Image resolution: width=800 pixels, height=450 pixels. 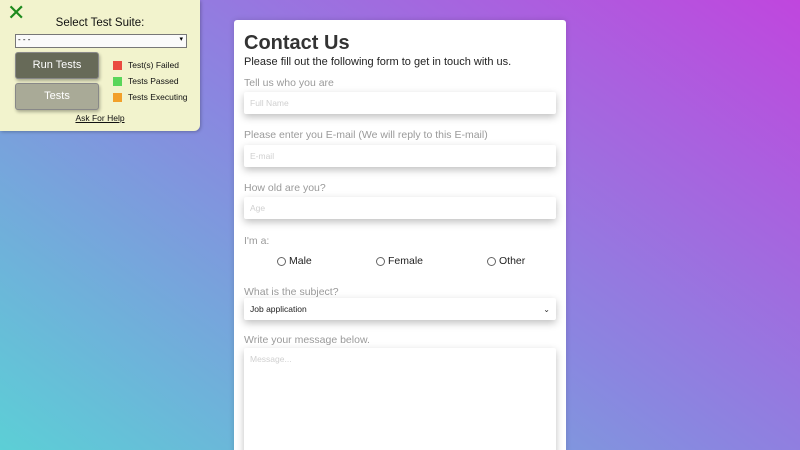 What do you see at coordinates (154, 65) in the screenshot?
I see `legend-label-failed: Test(s) Failed` at bounding box center [154, 65].